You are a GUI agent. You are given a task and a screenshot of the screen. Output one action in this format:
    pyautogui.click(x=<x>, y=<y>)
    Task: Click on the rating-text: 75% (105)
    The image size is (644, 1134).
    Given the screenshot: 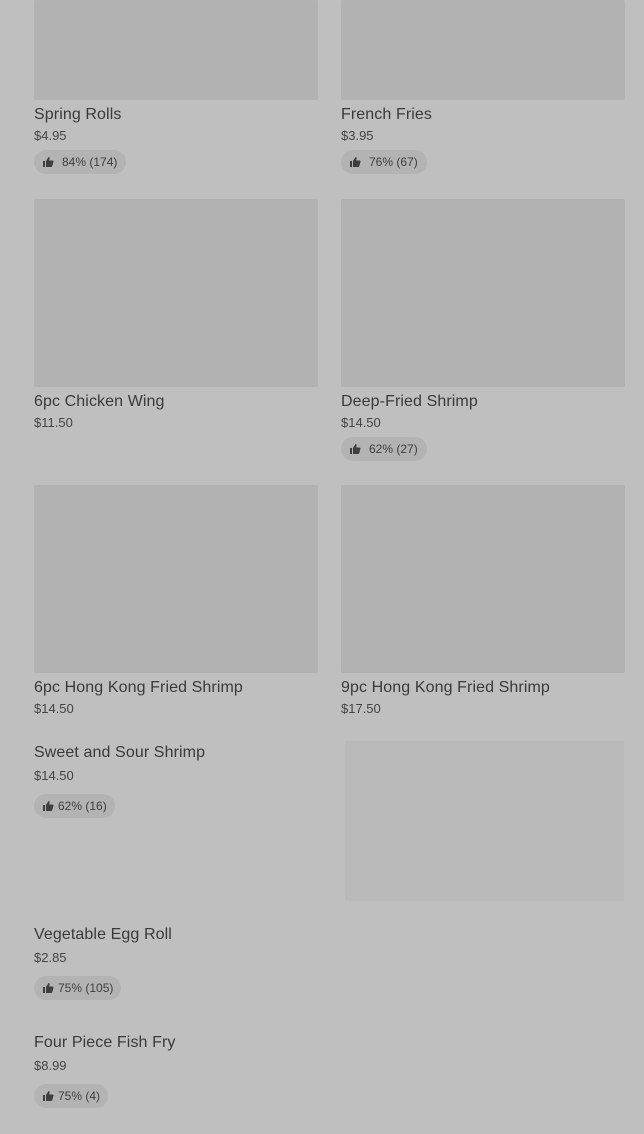 What is the action you would take?
    pyautogui.click(x=86, y=988)
    